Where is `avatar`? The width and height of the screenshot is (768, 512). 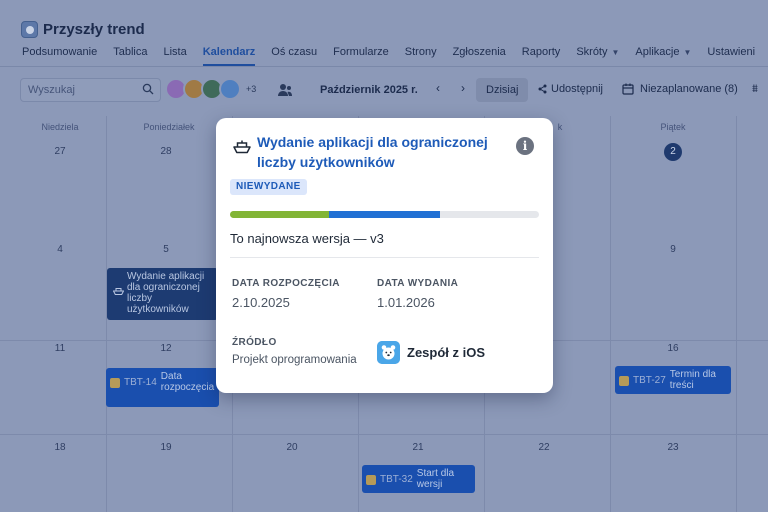 avatar is located at coordinates (230, 89).